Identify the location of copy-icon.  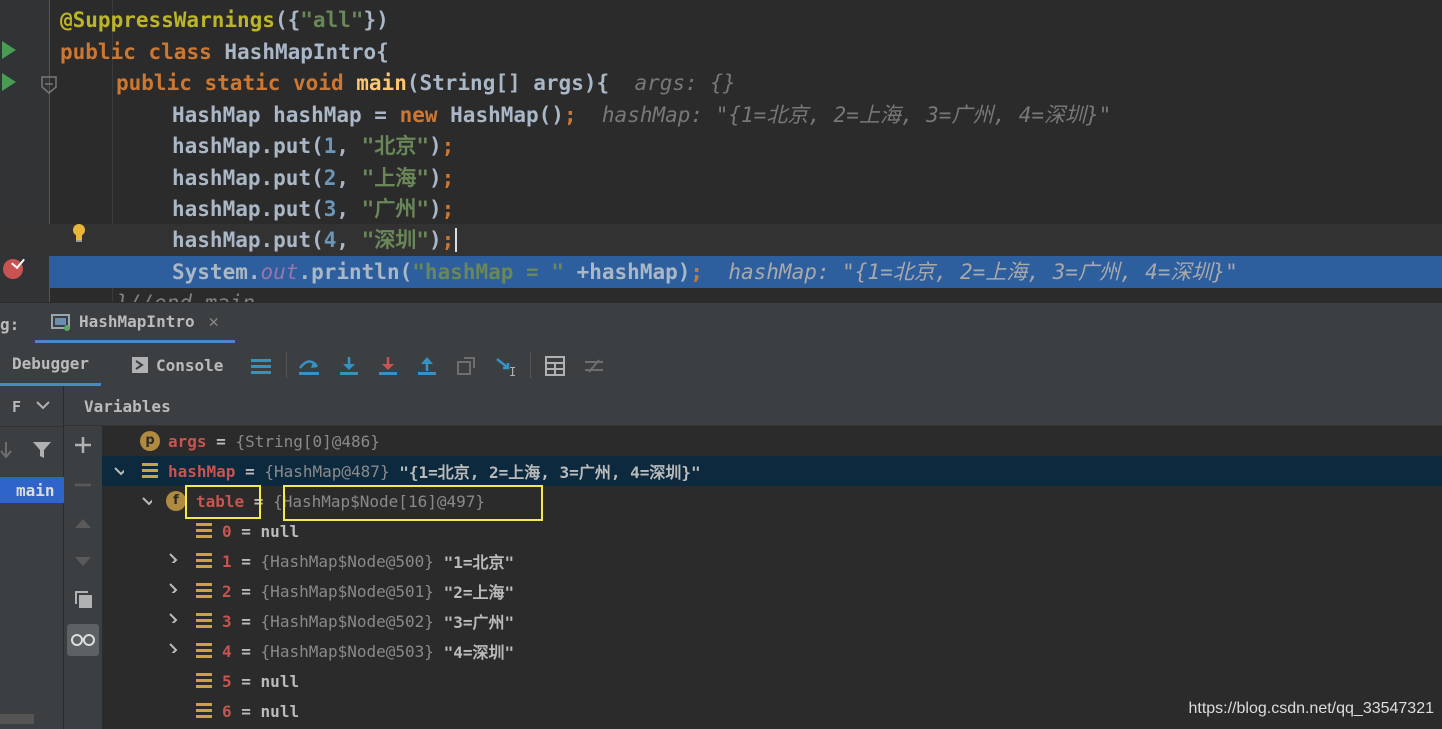
(84, 600).